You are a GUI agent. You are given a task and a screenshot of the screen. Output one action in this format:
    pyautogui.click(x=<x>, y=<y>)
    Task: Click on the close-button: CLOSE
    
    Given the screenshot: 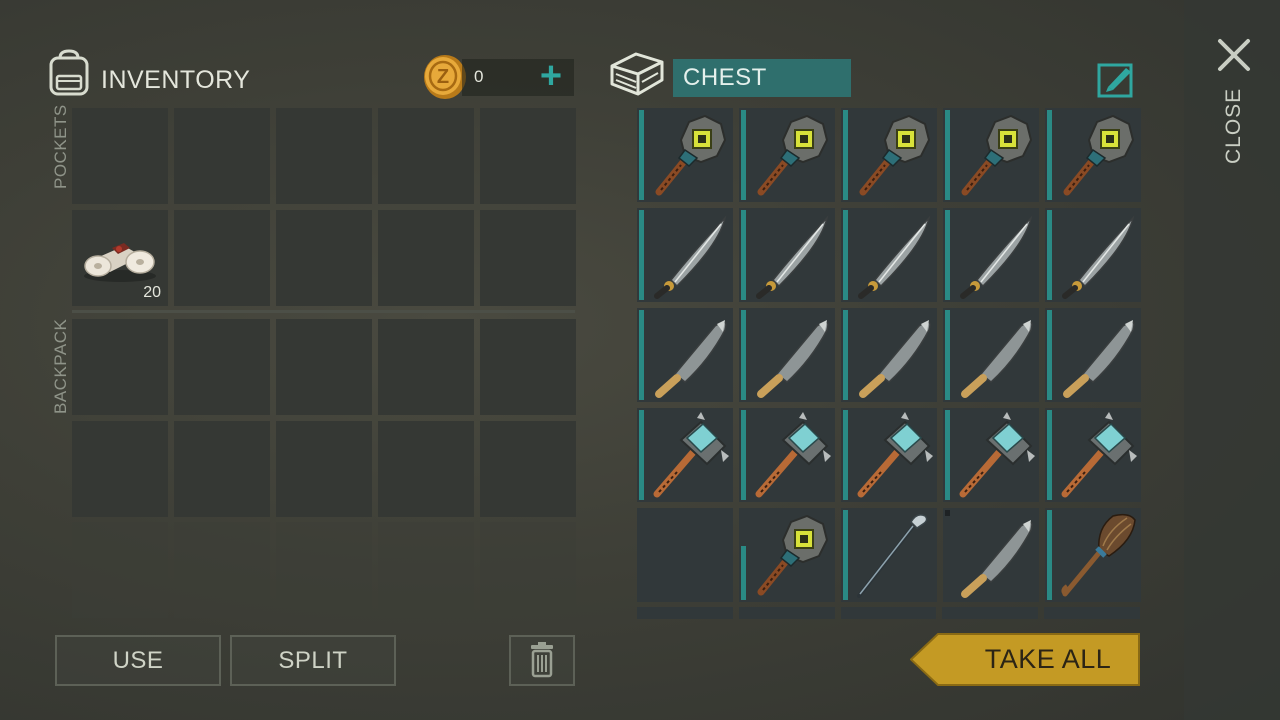 What is the action you would take?
    pyautogui.click(x=1234, y=126)
    